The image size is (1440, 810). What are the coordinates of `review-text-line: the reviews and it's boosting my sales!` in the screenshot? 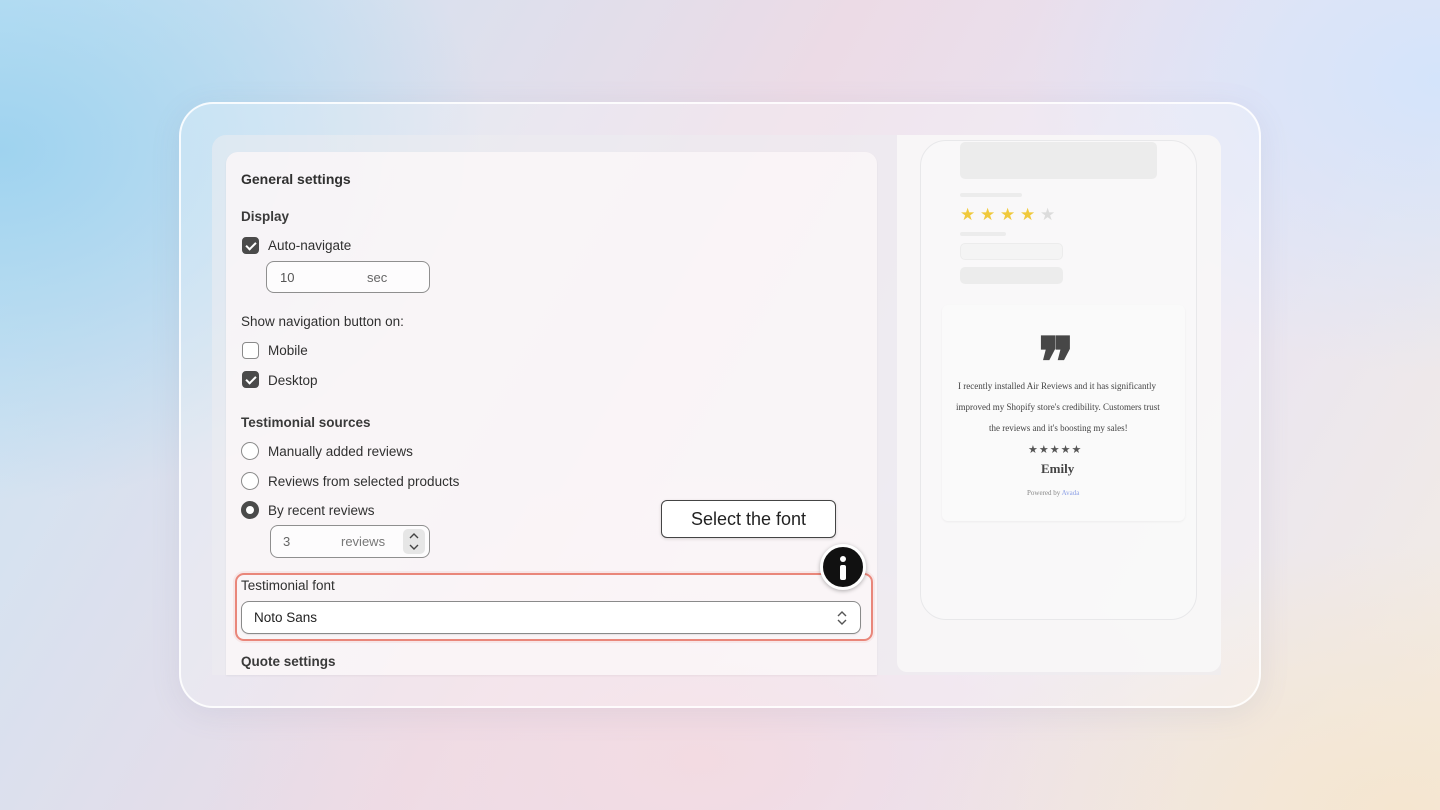 It's located at (1058, 428).